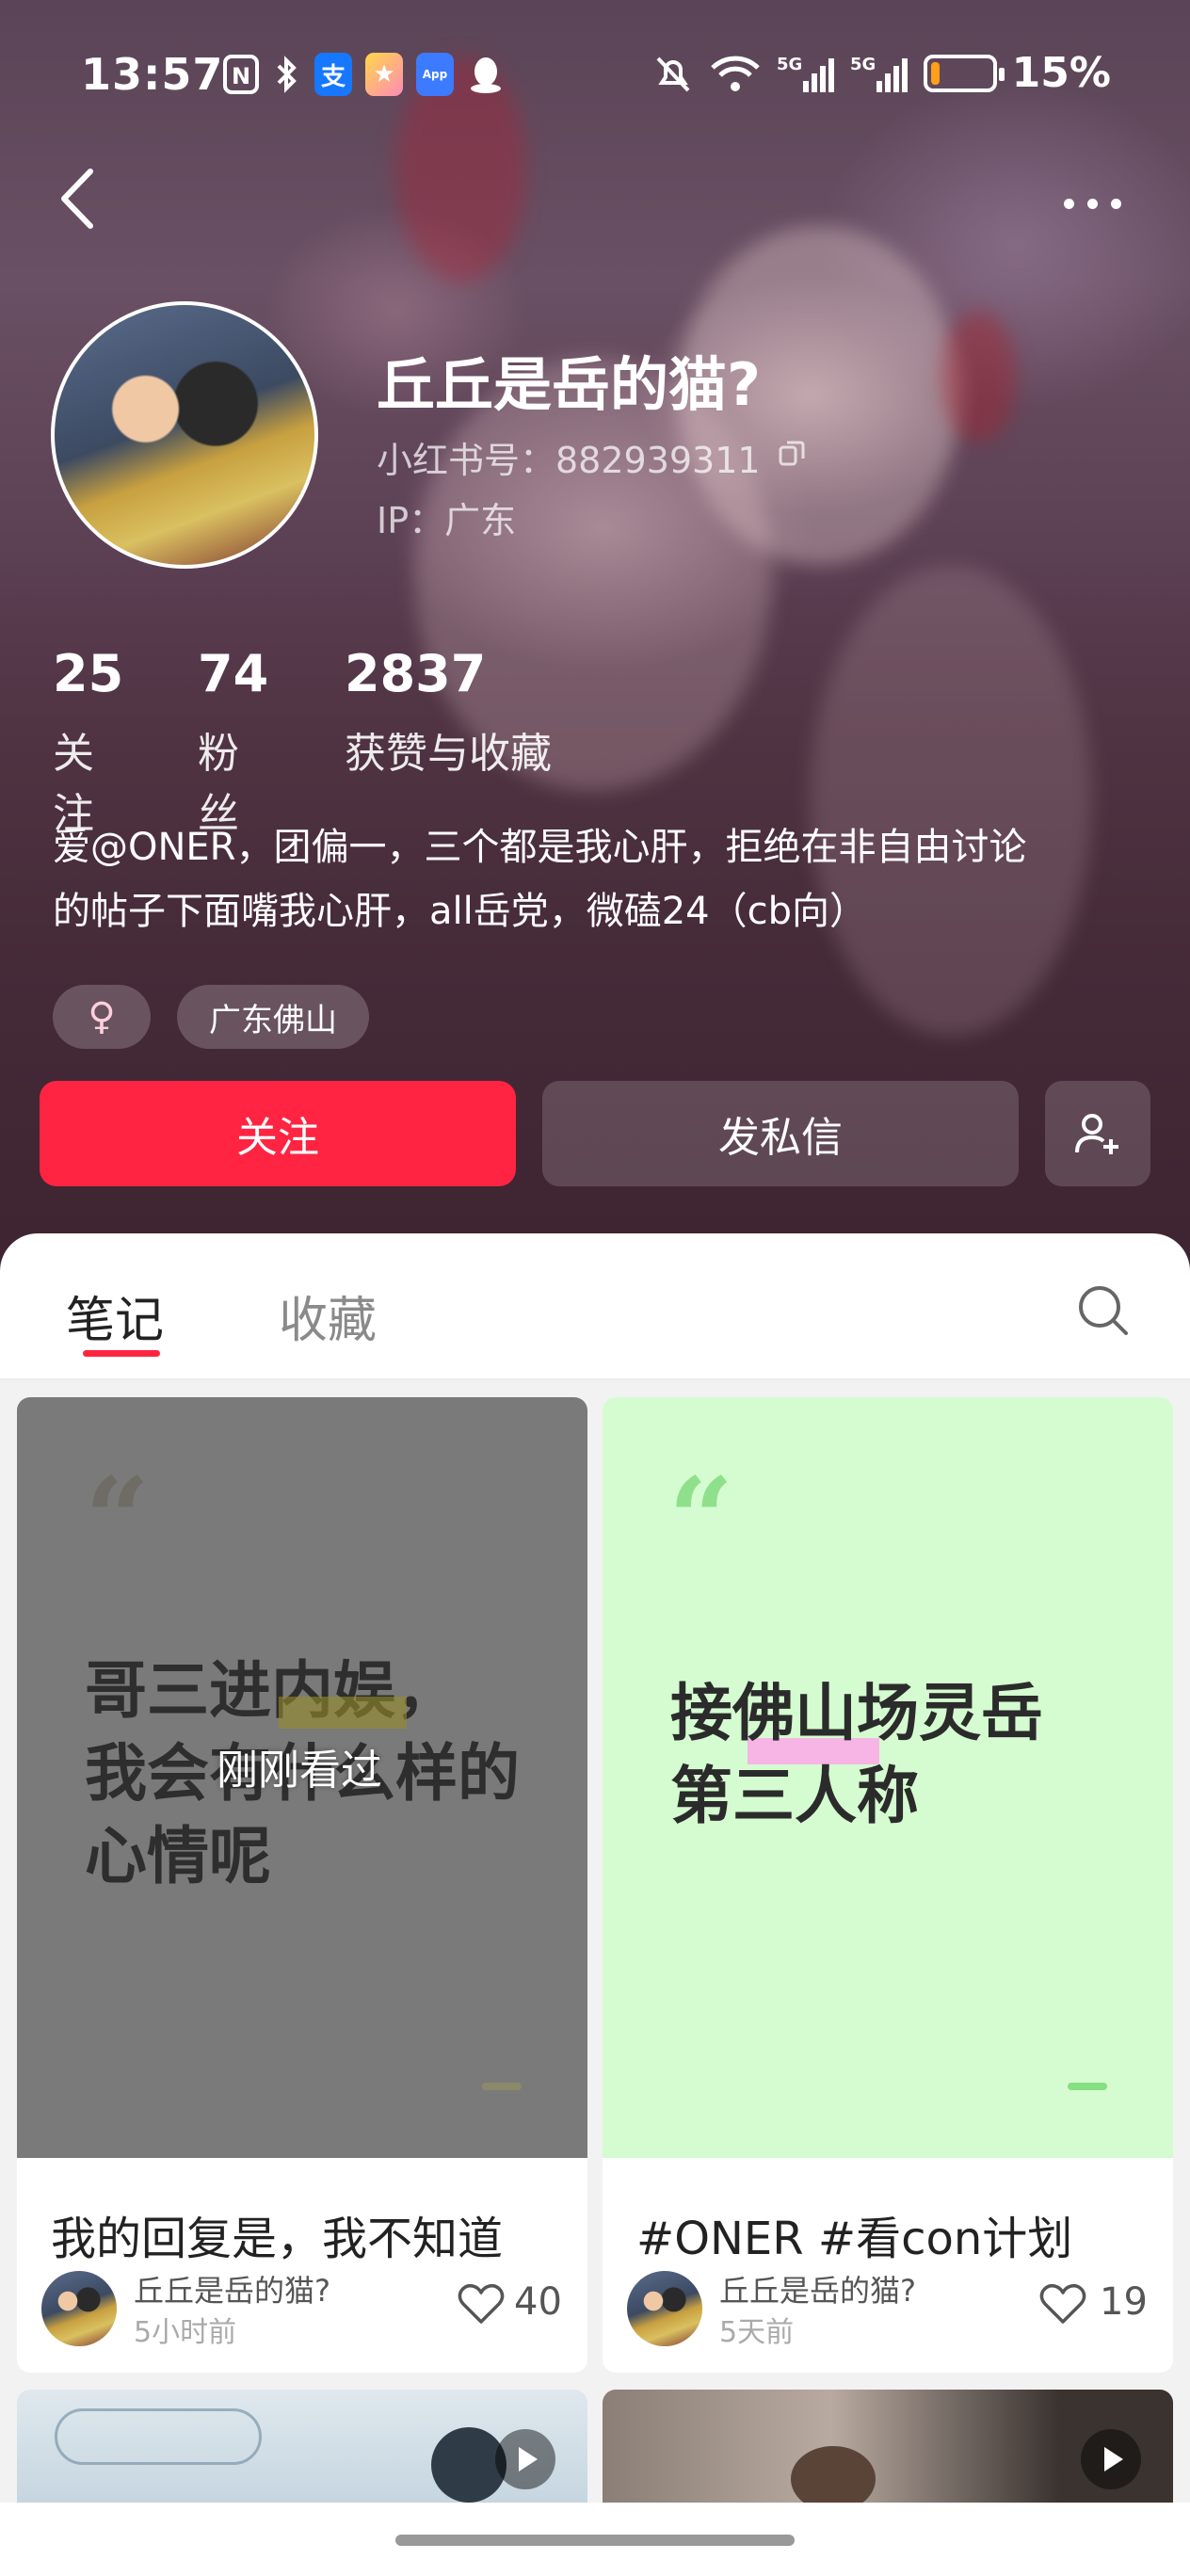 The height and width of the screenshot is (2576, 1190). Describe the element at coordinates (964, 73) in the screenshot. I see `battery-icon` at that location.